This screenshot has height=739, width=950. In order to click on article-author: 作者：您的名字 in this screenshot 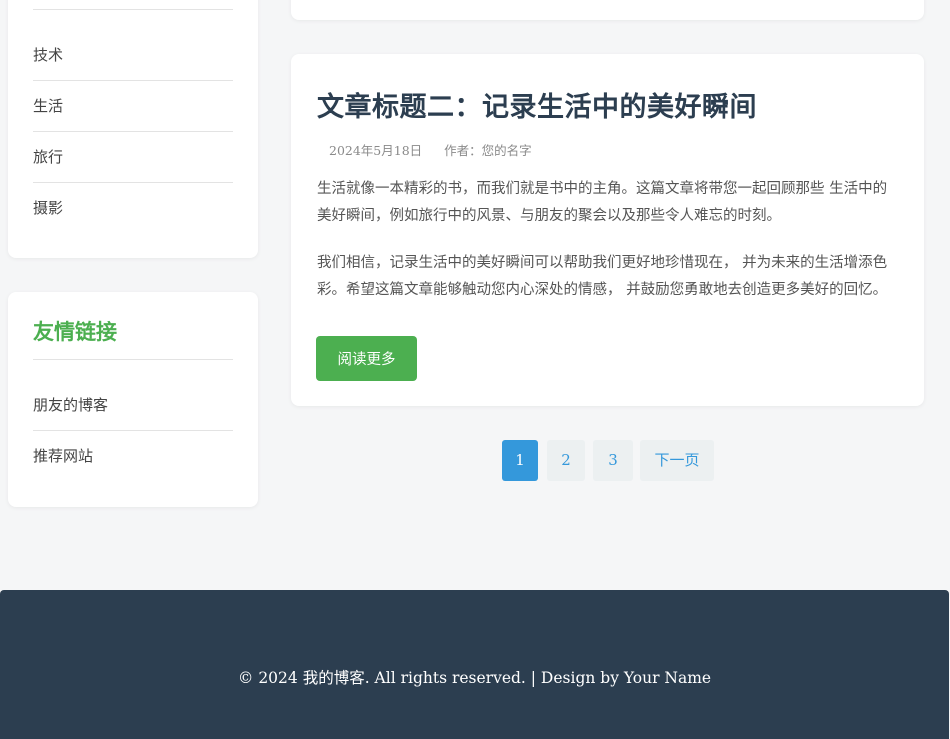, I will do `click(488, 150)`.